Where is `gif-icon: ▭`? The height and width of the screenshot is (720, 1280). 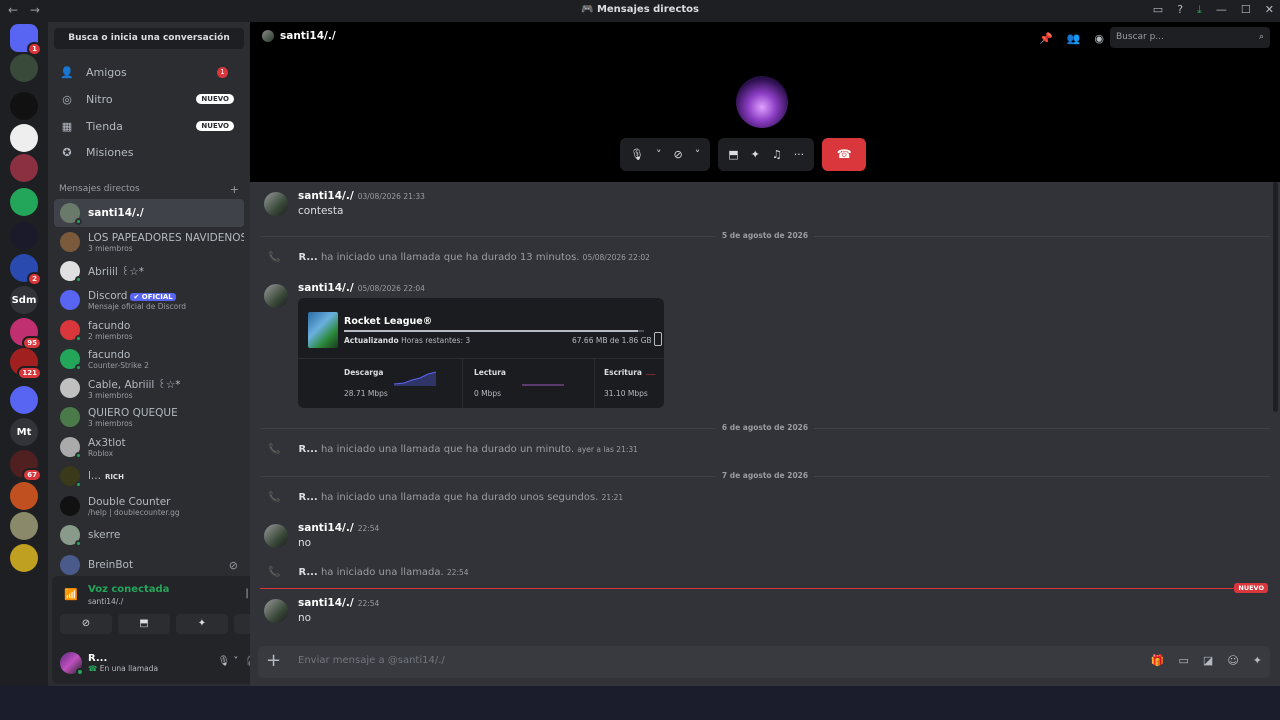
gif-icon: ▭ is located at coordinates (1184, 660).